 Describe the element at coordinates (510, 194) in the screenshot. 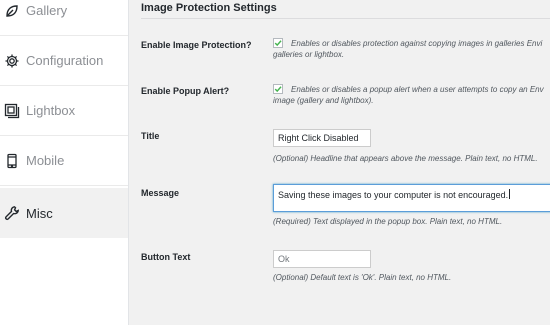

I see `text-caret` at that location.